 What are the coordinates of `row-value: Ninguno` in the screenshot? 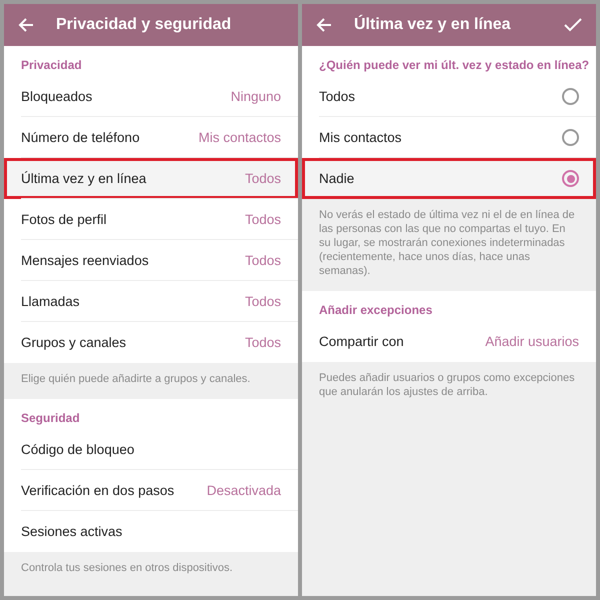 It's located at (255, 96).